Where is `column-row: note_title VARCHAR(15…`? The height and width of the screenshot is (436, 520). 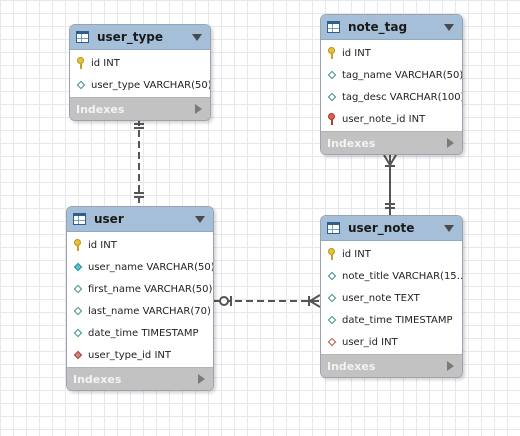 column-row: note_title VARCHAR(15… is located at coordinates (391, 276).